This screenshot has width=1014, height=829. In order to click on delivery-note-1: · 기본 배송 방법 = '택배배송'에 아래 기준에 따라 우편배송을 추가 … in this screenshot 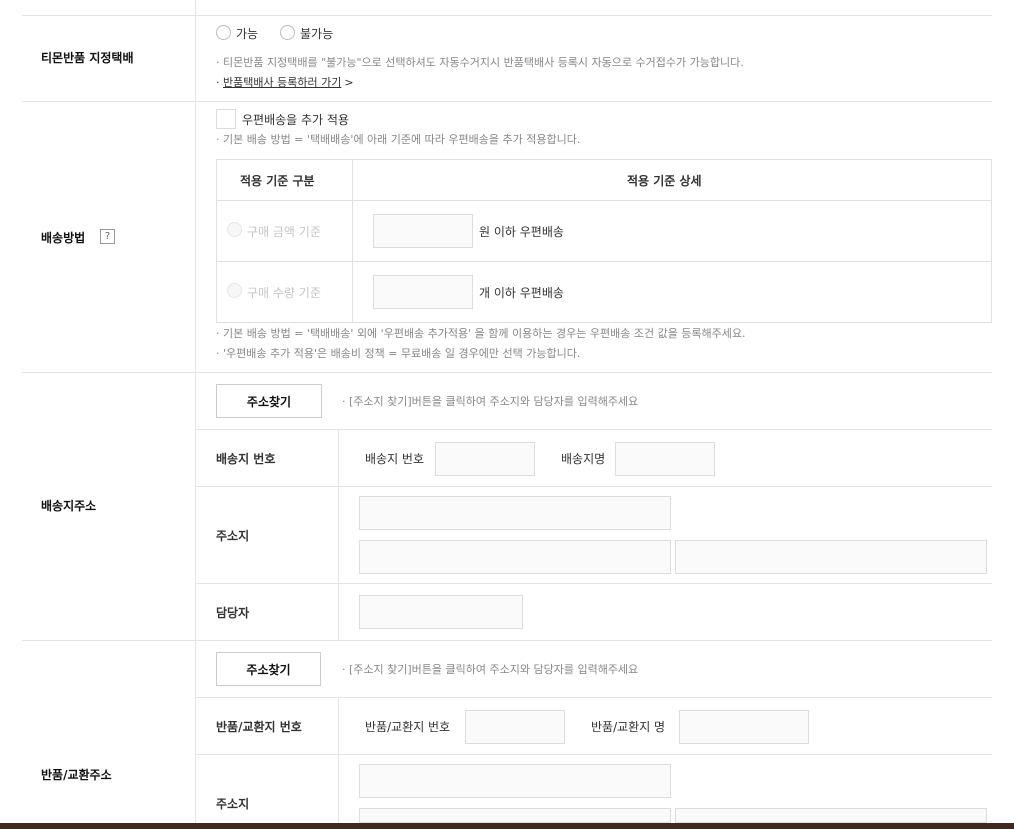, I will do `click(398, 139)`.